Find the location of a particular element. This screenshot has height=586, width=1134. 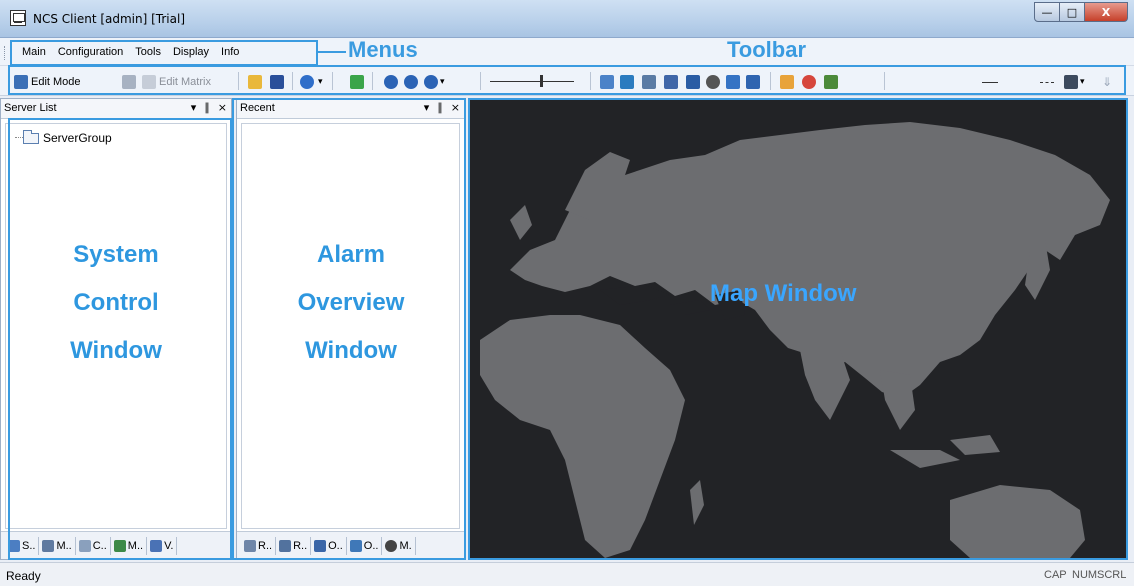

zoom-dropdown-icon is located at coordinates (431, 82).